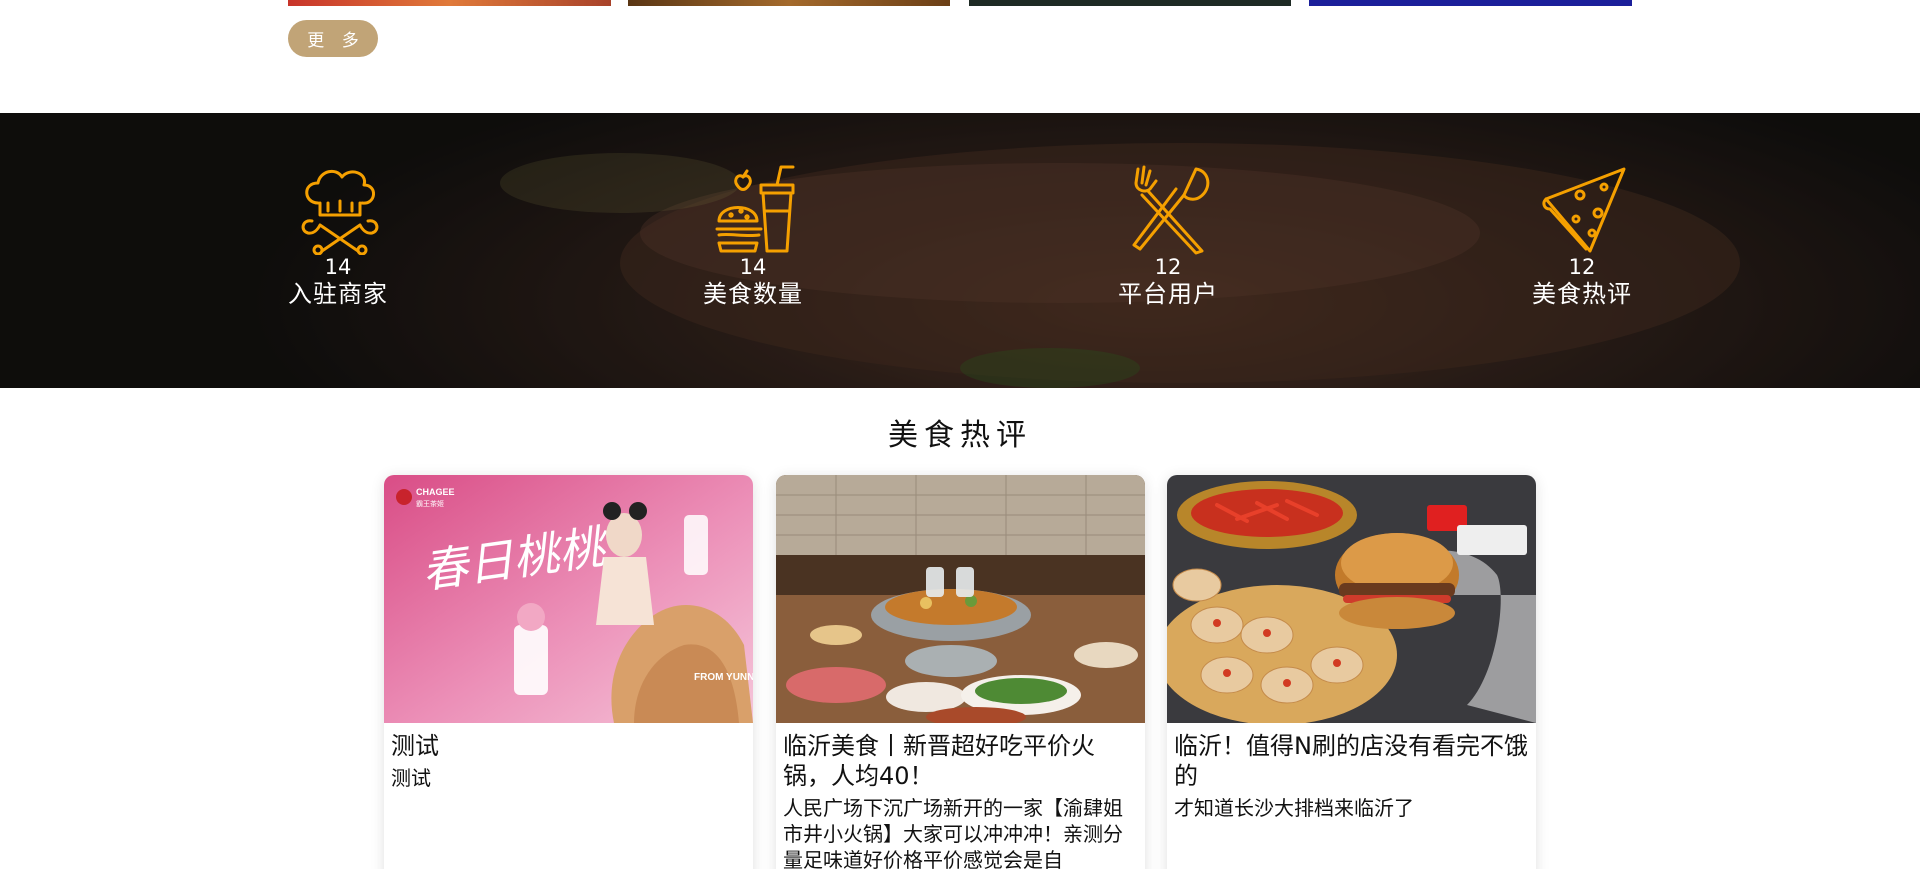  I want to click on stat-users: 12 平台用户, so click(1168, 236).